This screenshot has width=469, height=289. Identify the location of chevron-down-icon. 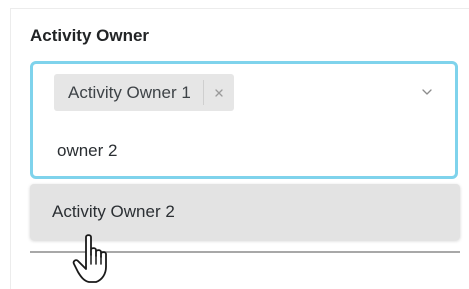
(427, 92).